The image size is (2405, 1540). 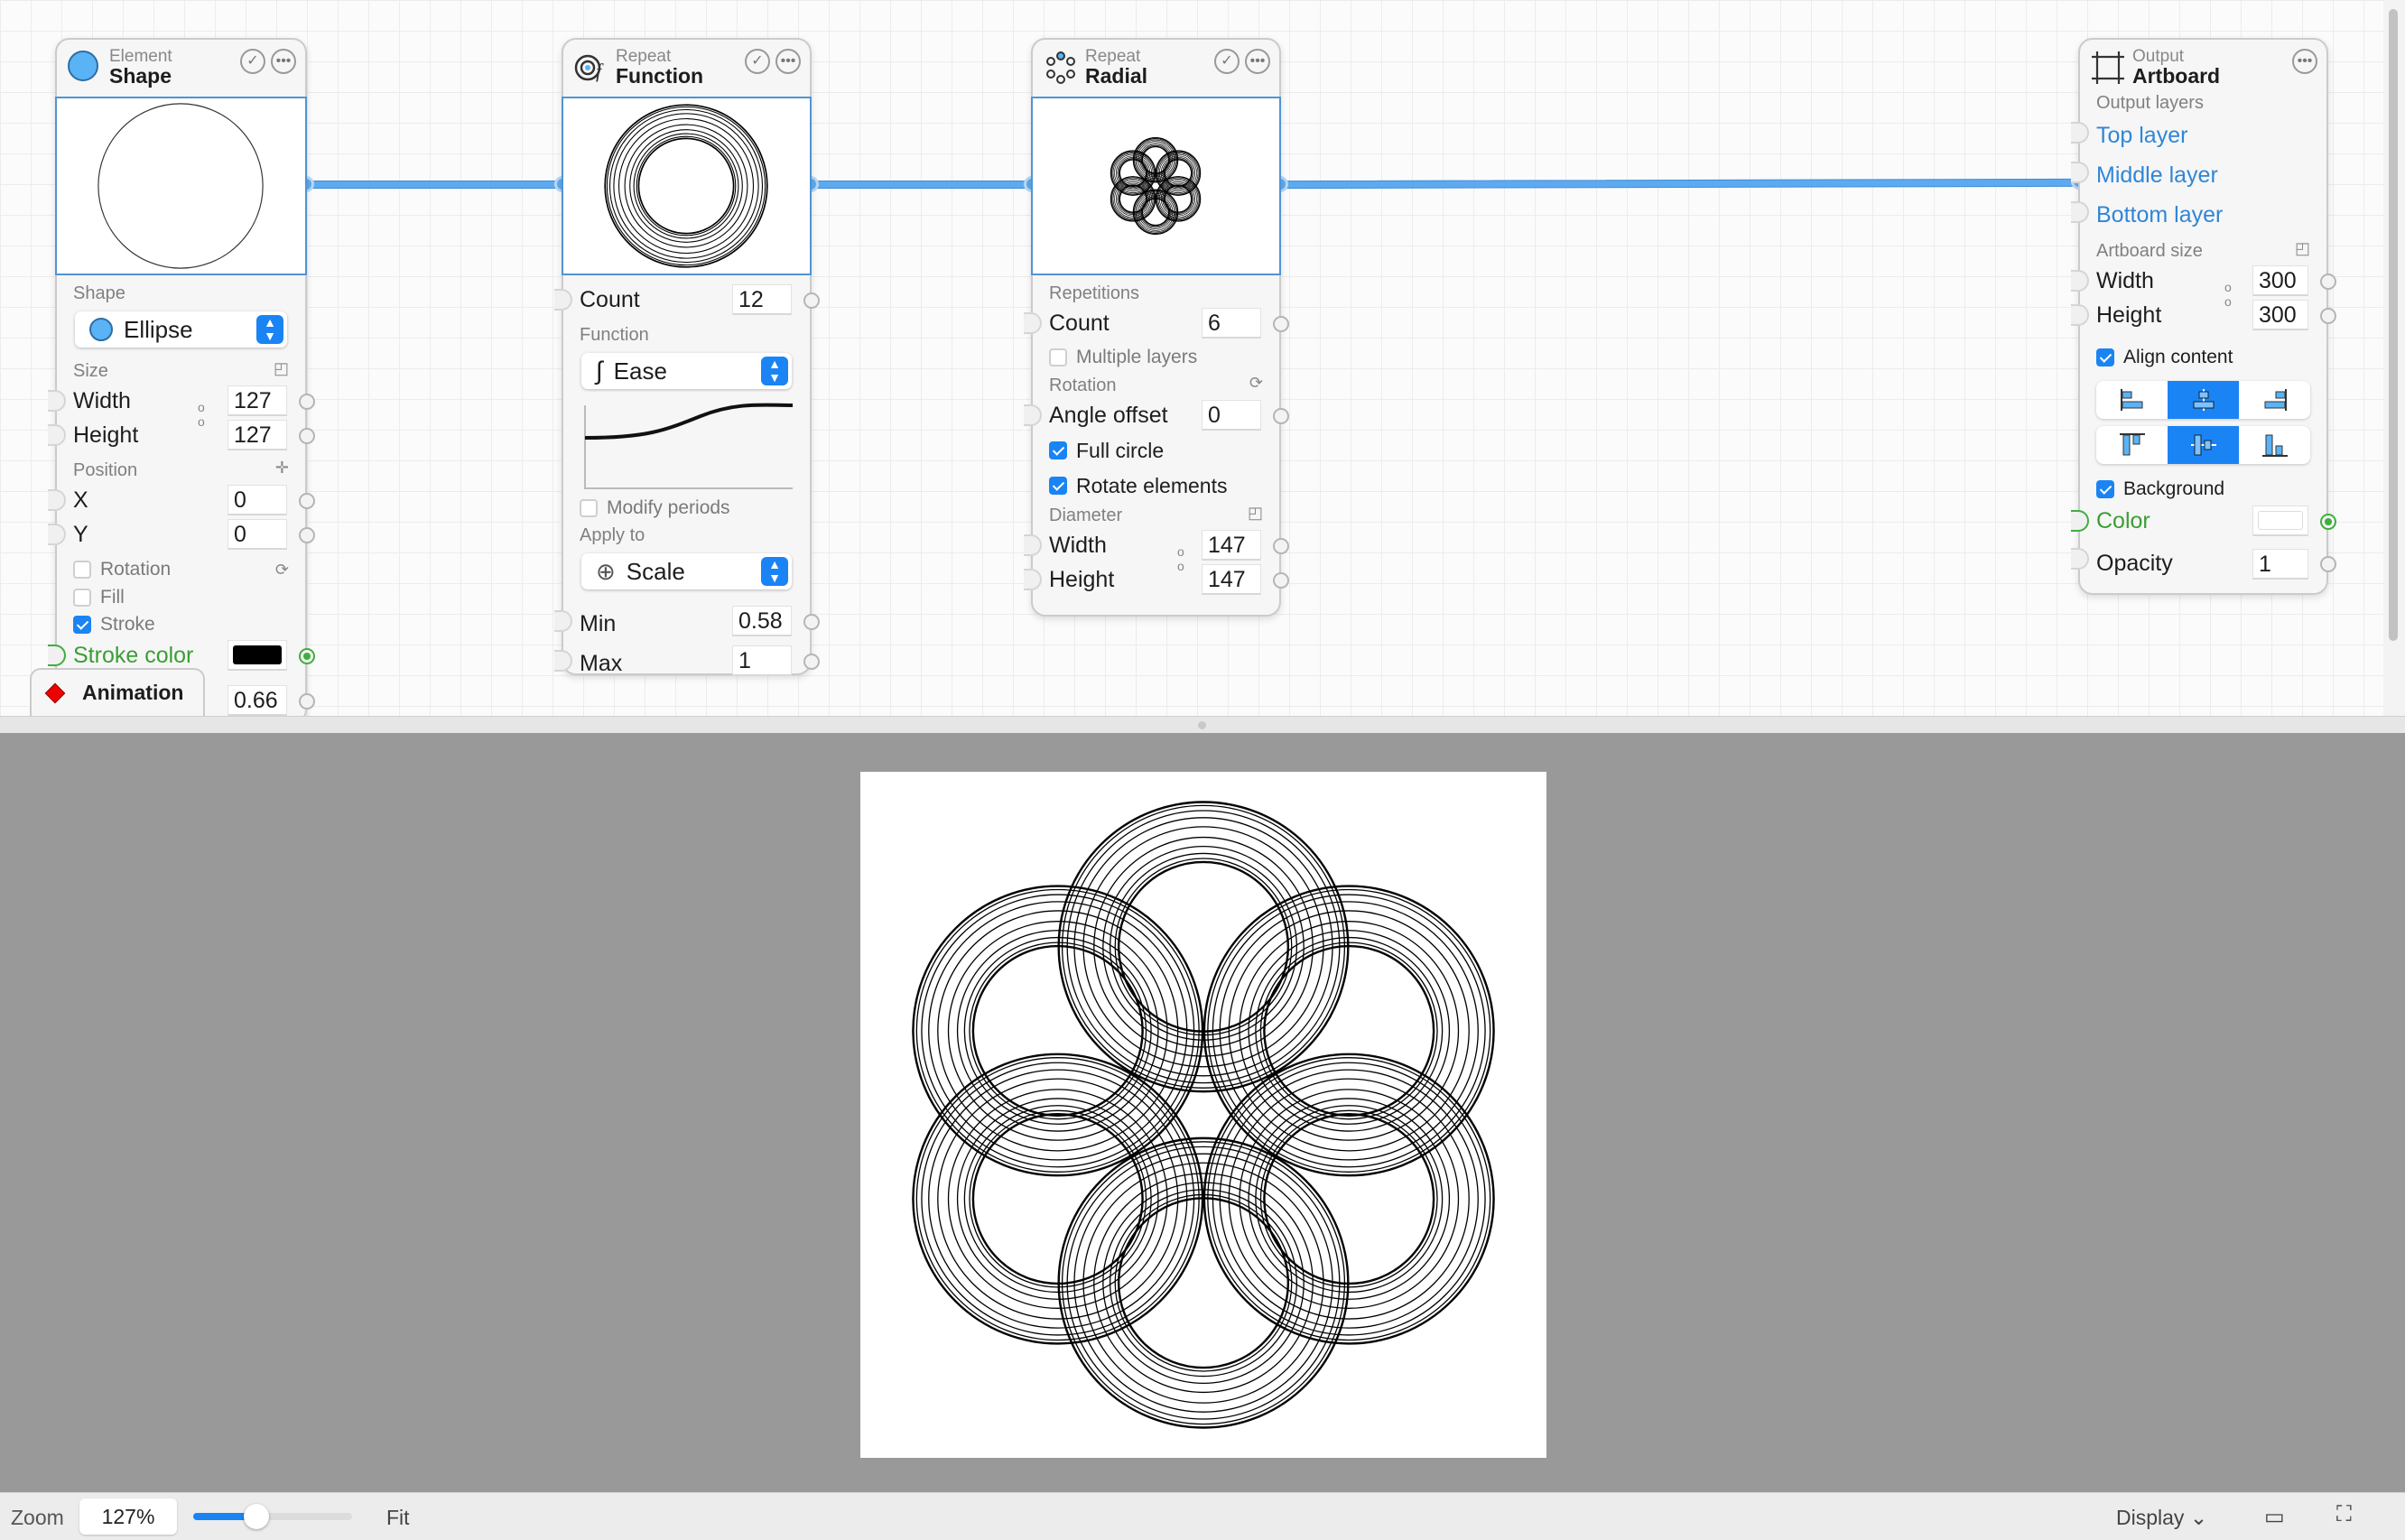 What do you see at coordinates (82, 625) in the screenshot?
I see `stroke-checkbox` at bounding box center [82, 625].